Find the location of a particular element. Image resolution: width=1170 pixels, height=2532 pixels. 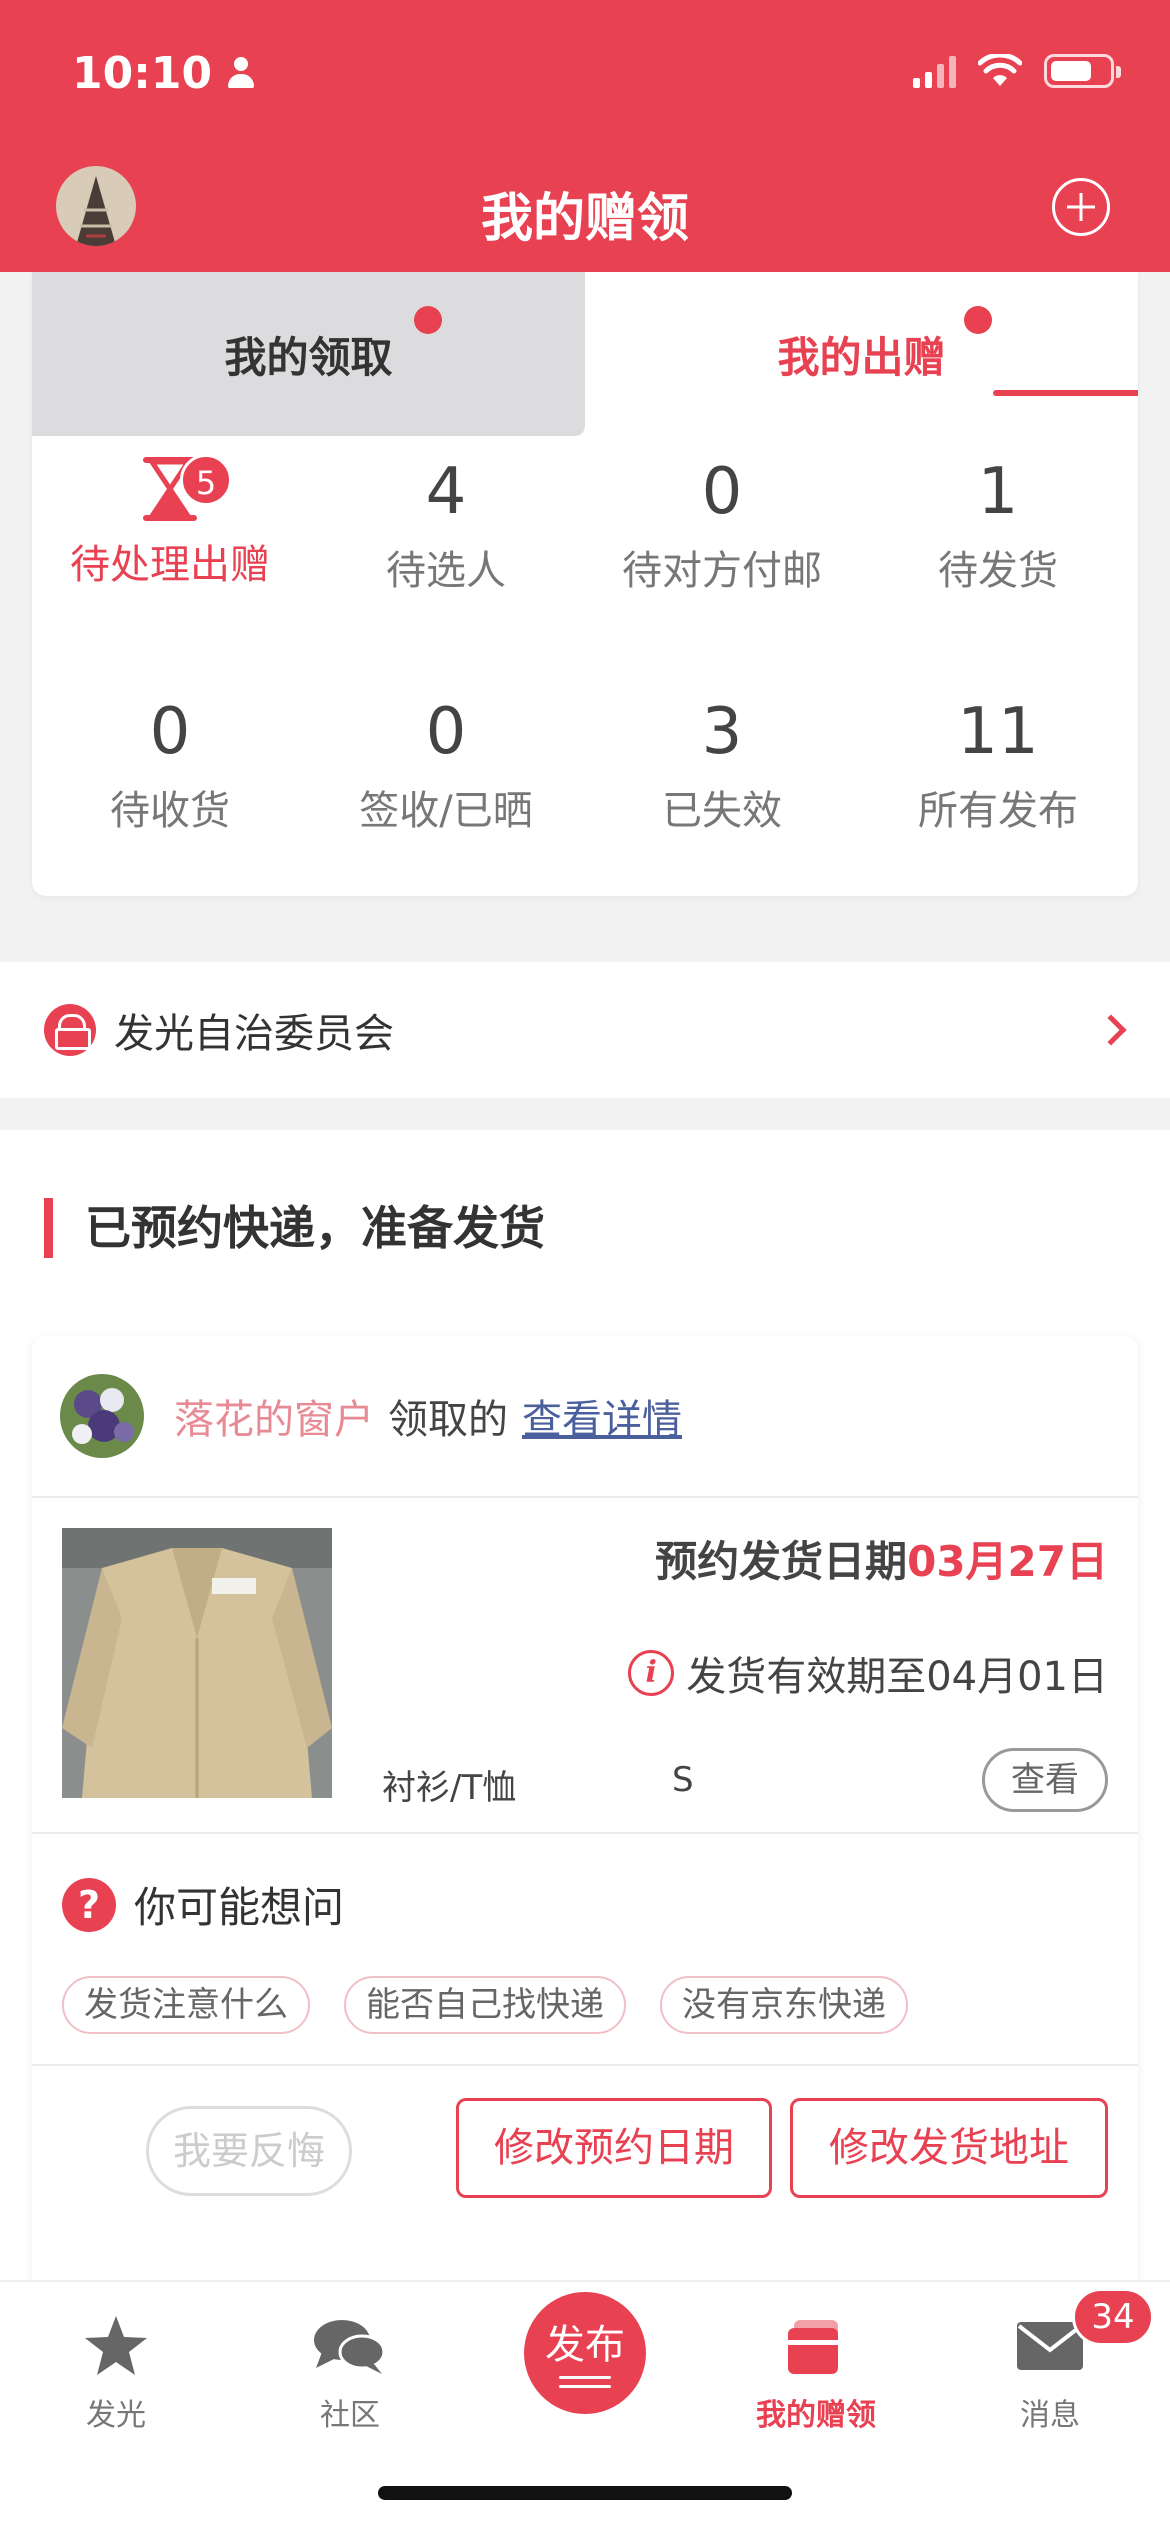

stat-all-posts: 11 所有发布 is located at coordinates (998, 764).